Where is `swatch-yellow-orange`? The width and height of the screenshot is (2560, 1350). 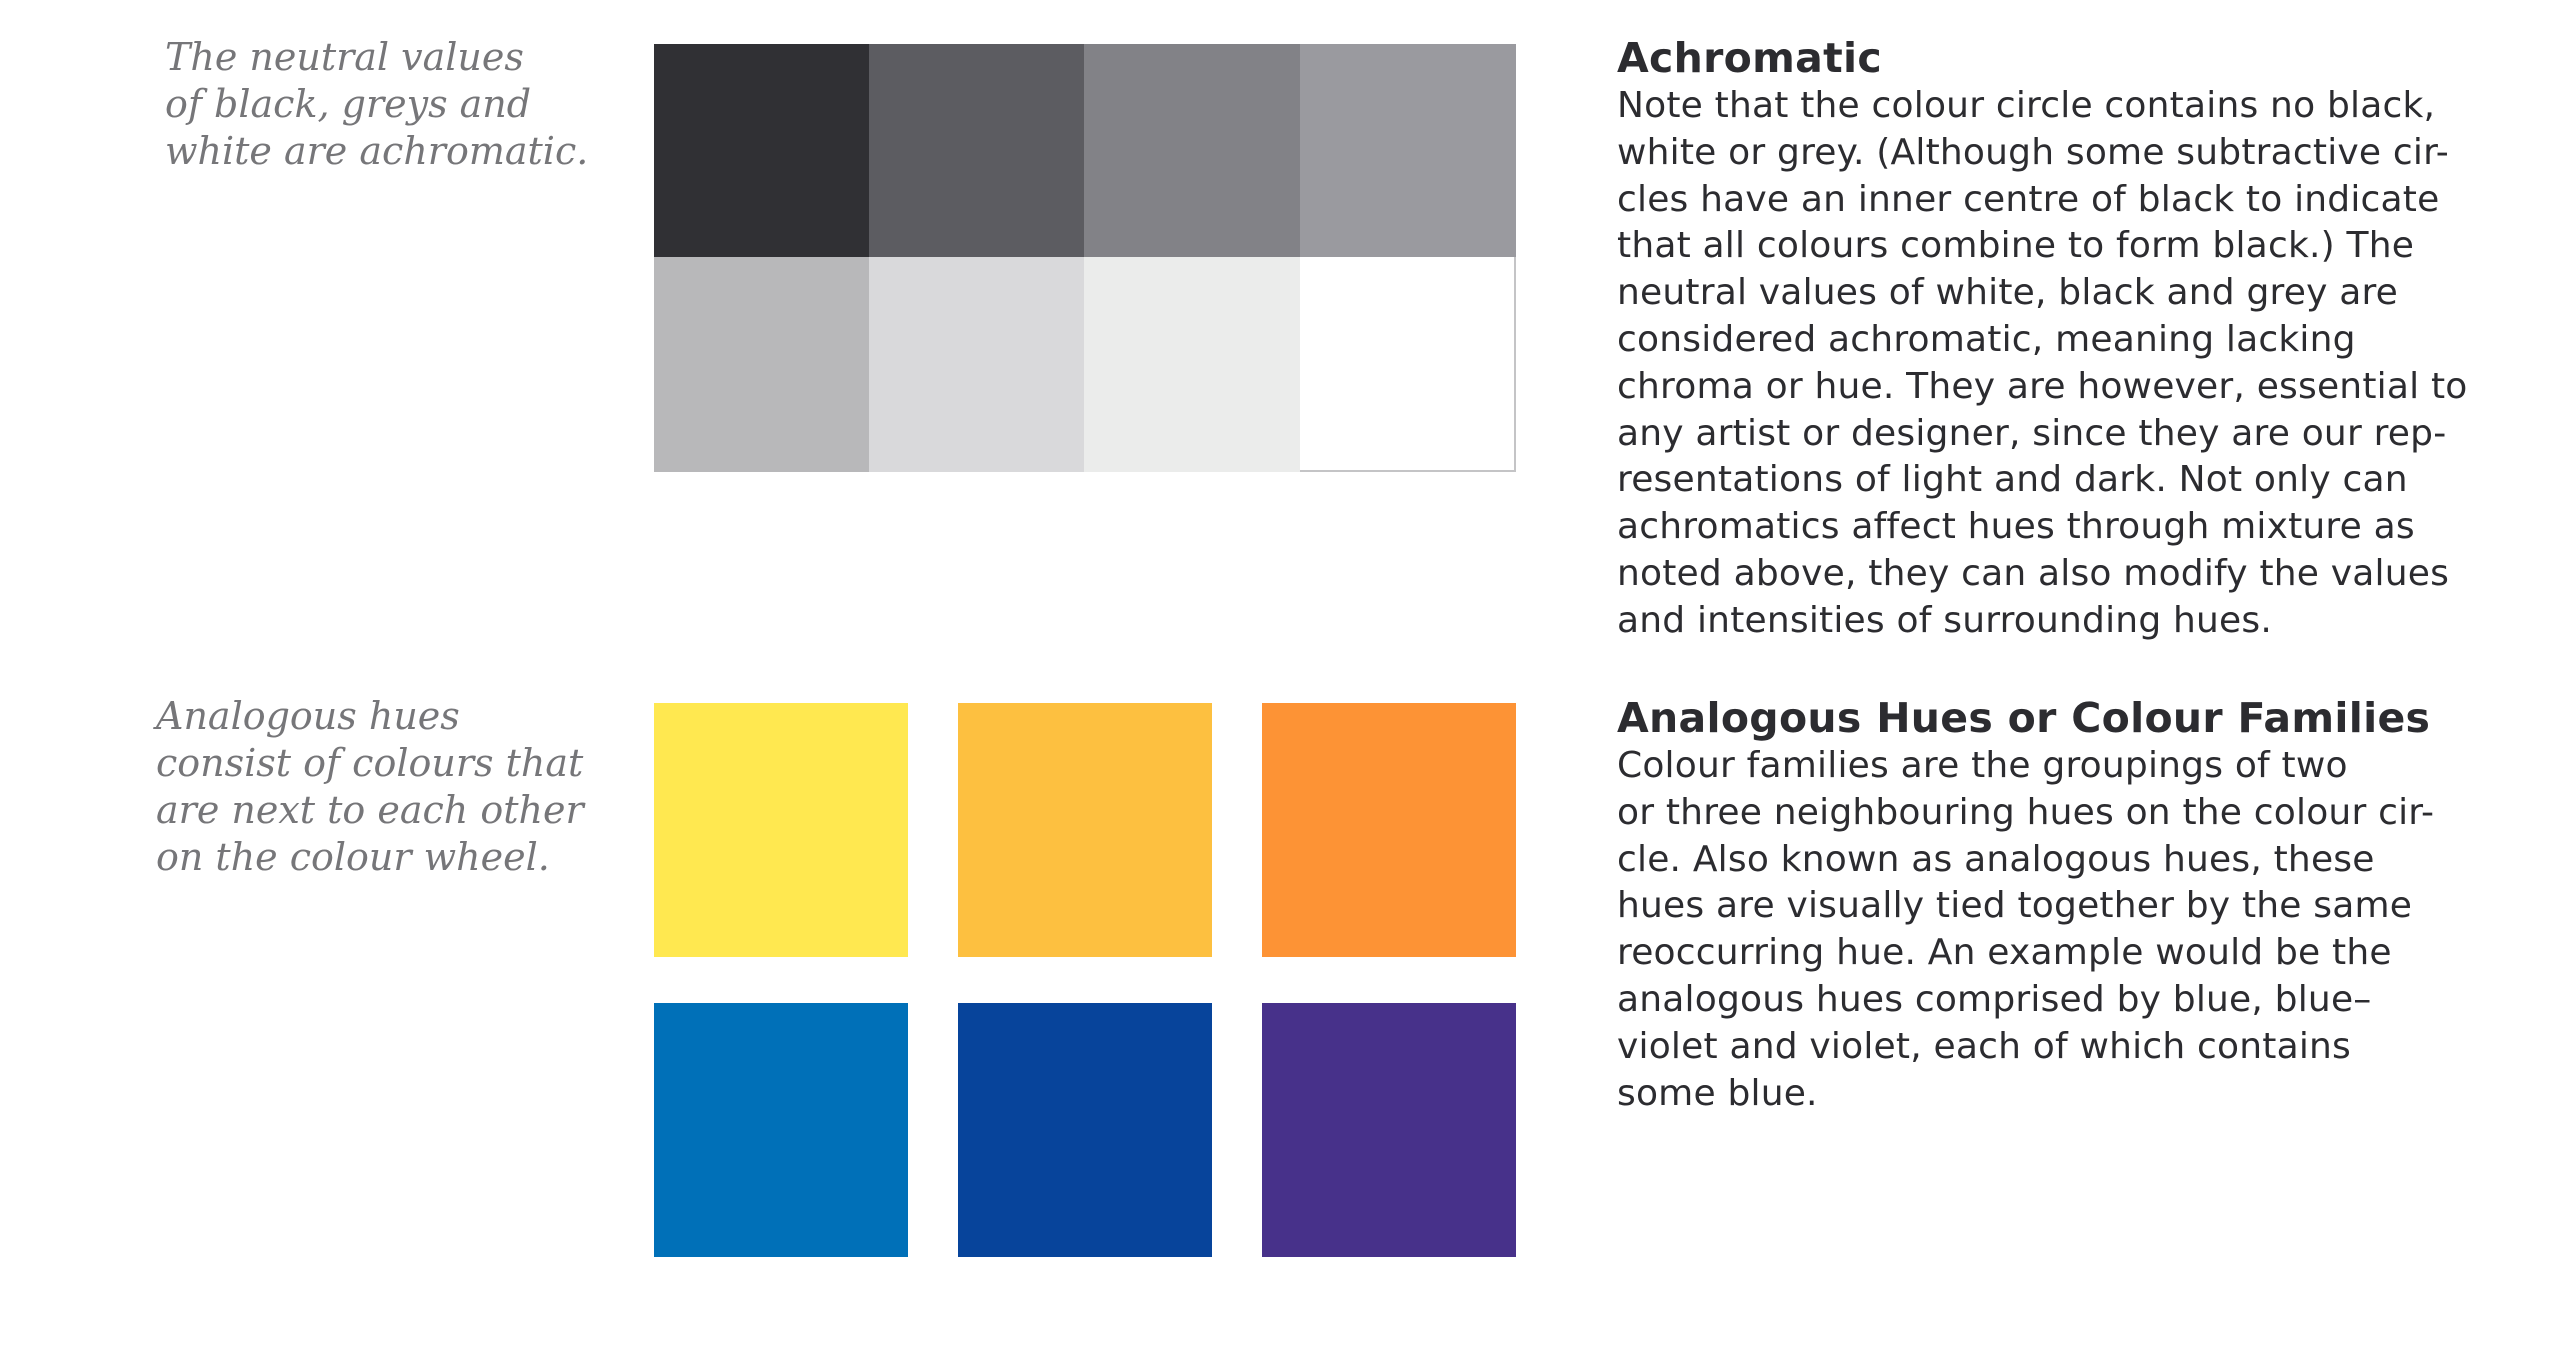
swatch-yellow-orange is located at coordinates (1085, 830).